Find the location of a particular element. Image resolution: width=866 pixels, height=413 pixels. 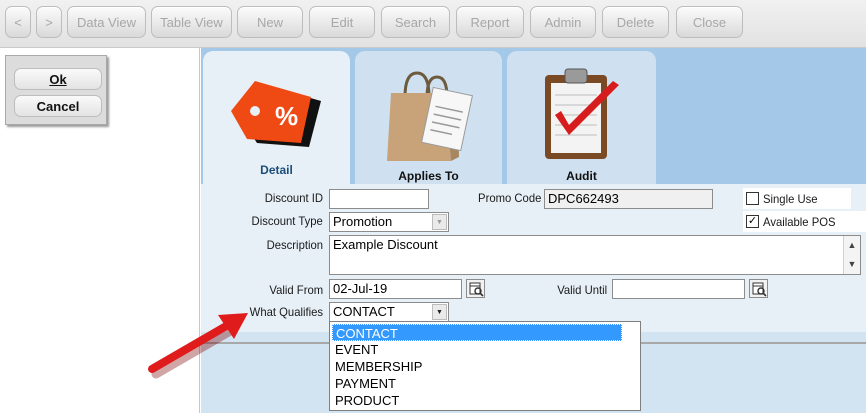

valid-from-label: Valid From is located at coordinates (296, 290).